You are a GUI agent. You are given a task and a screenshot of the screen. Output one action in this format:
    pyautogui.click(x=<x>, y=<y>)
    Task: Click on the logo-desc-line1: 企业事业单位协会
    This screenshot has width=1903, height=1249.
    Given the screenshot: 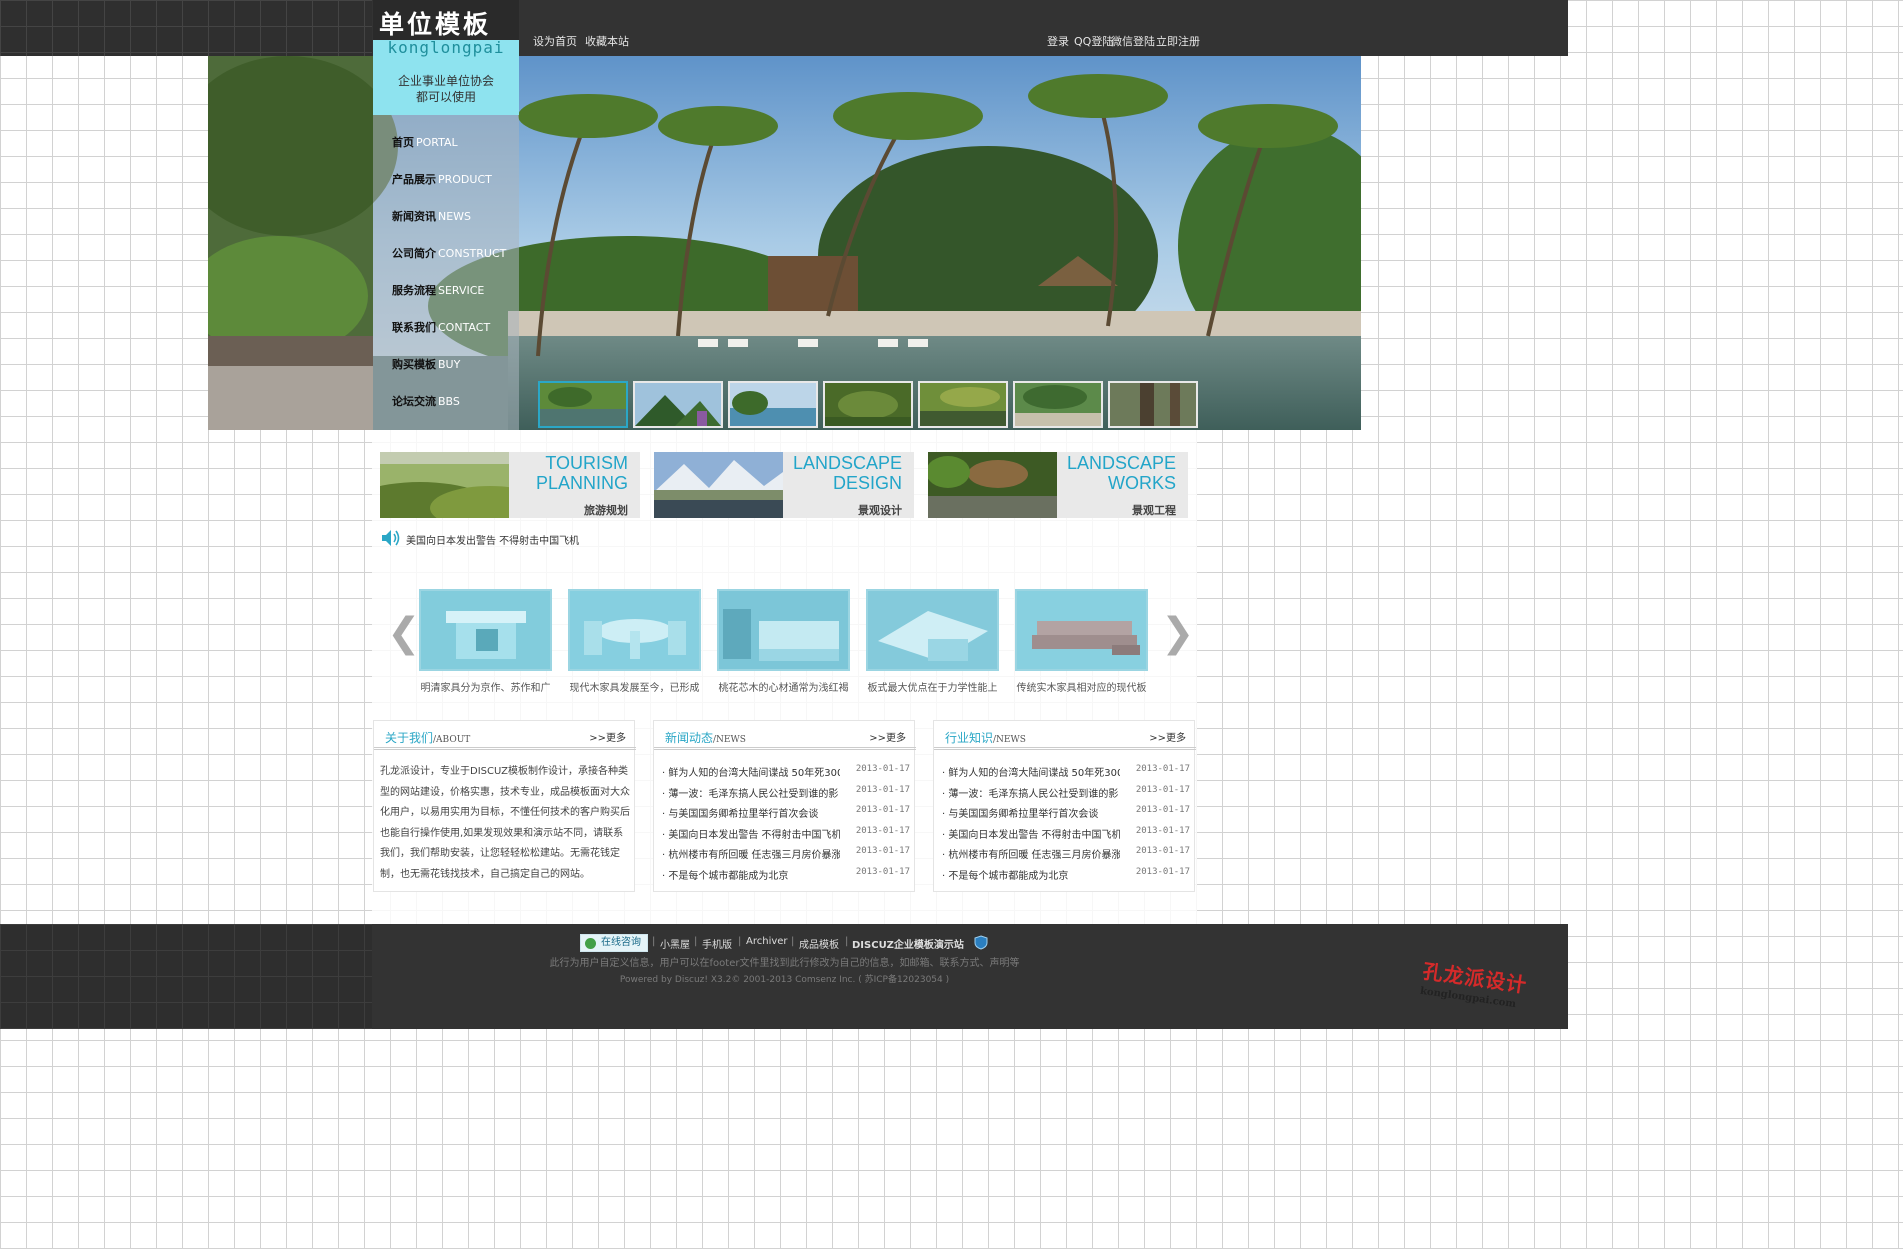 What is the action you would take?
    pyautogui.click(x=445, y=81)
    